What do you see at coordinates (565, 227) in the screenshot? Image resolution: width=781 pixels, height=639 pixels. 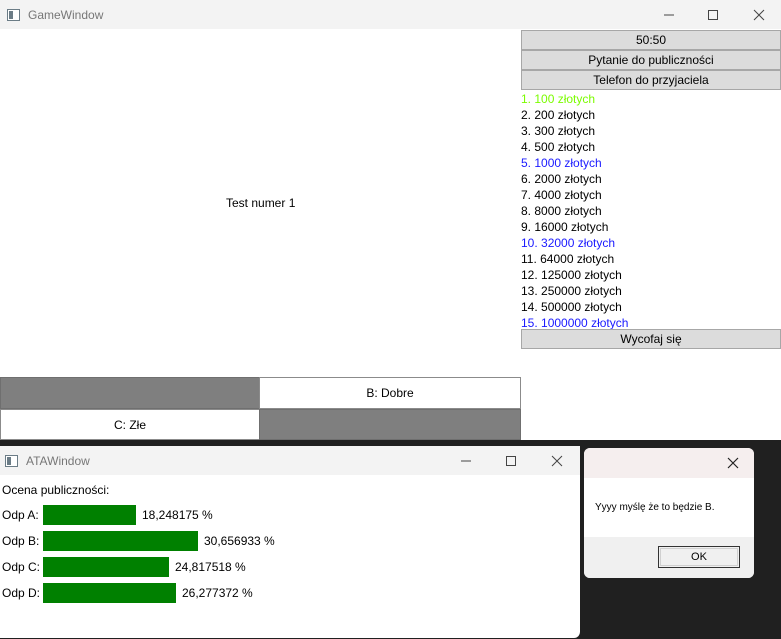 I see `prize-level: 9. 16000 złotych` at bounding box center [565, 227].